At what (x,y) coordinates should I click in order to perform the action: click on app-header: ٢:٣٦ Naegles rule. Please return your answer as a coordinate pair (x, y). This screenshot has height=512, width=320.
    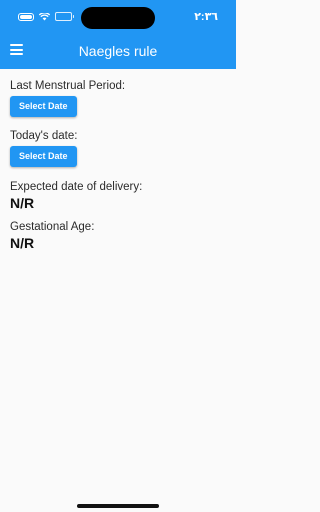
    Looking at the image, I should click on (118, 34).